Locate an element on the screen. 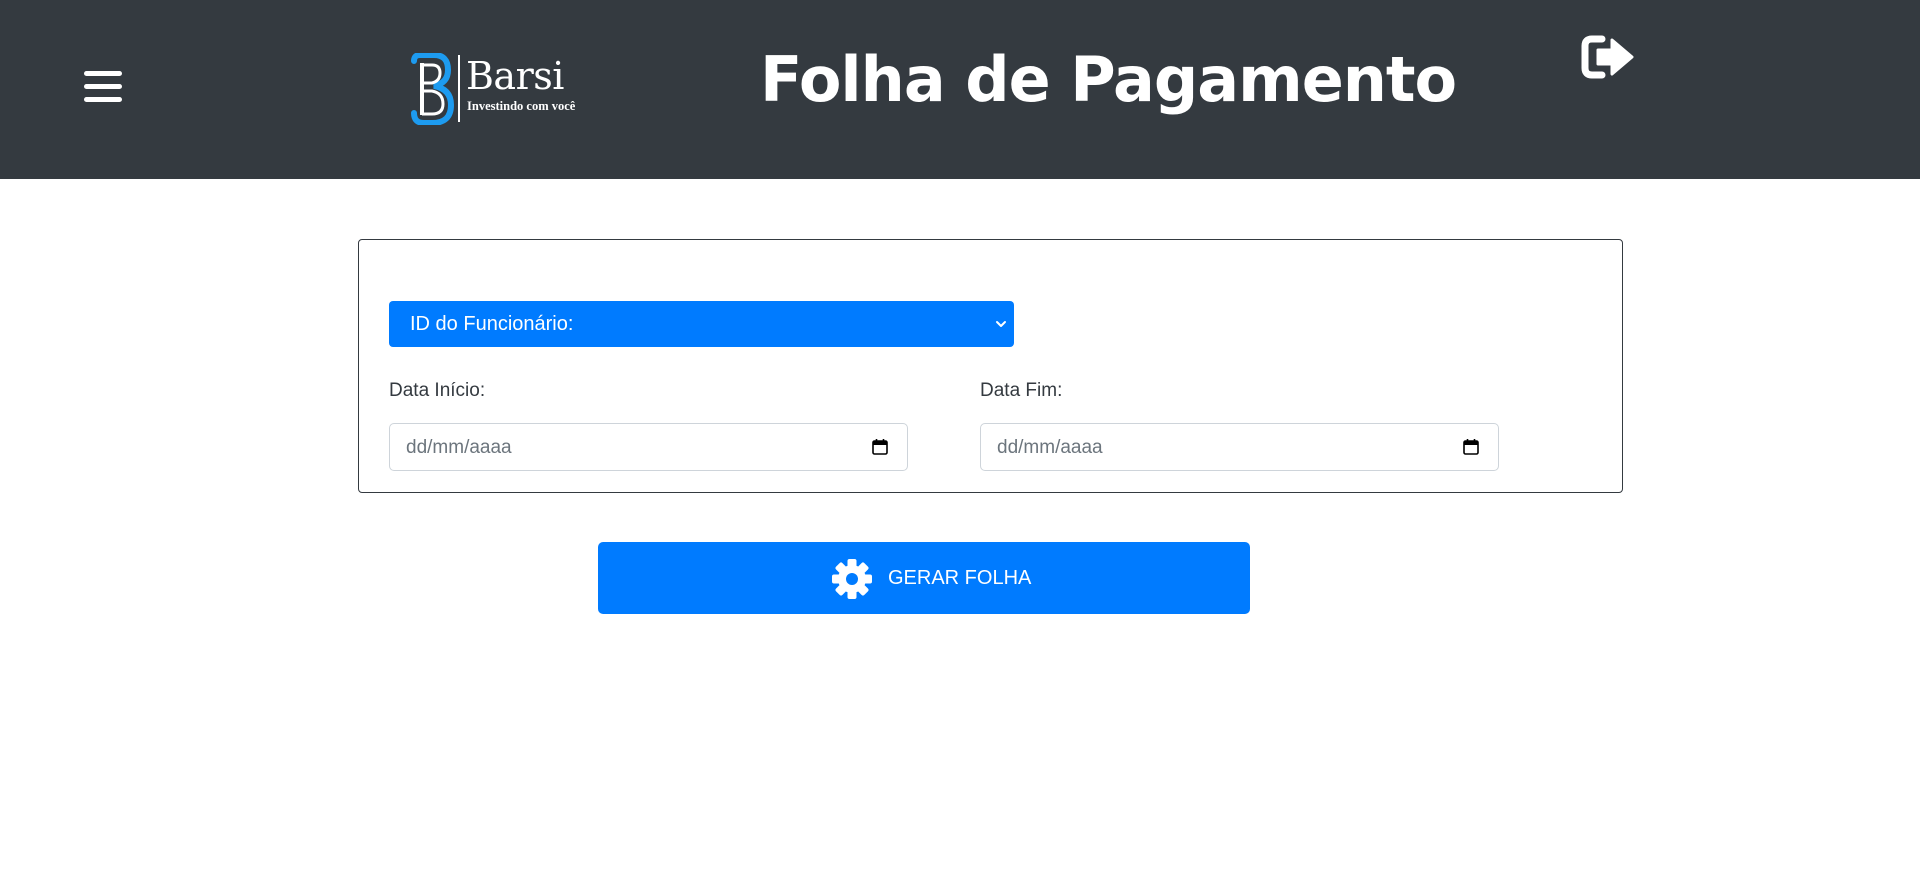 The image size is (1920, 875). menu-button is located at coordinates (104, 87).